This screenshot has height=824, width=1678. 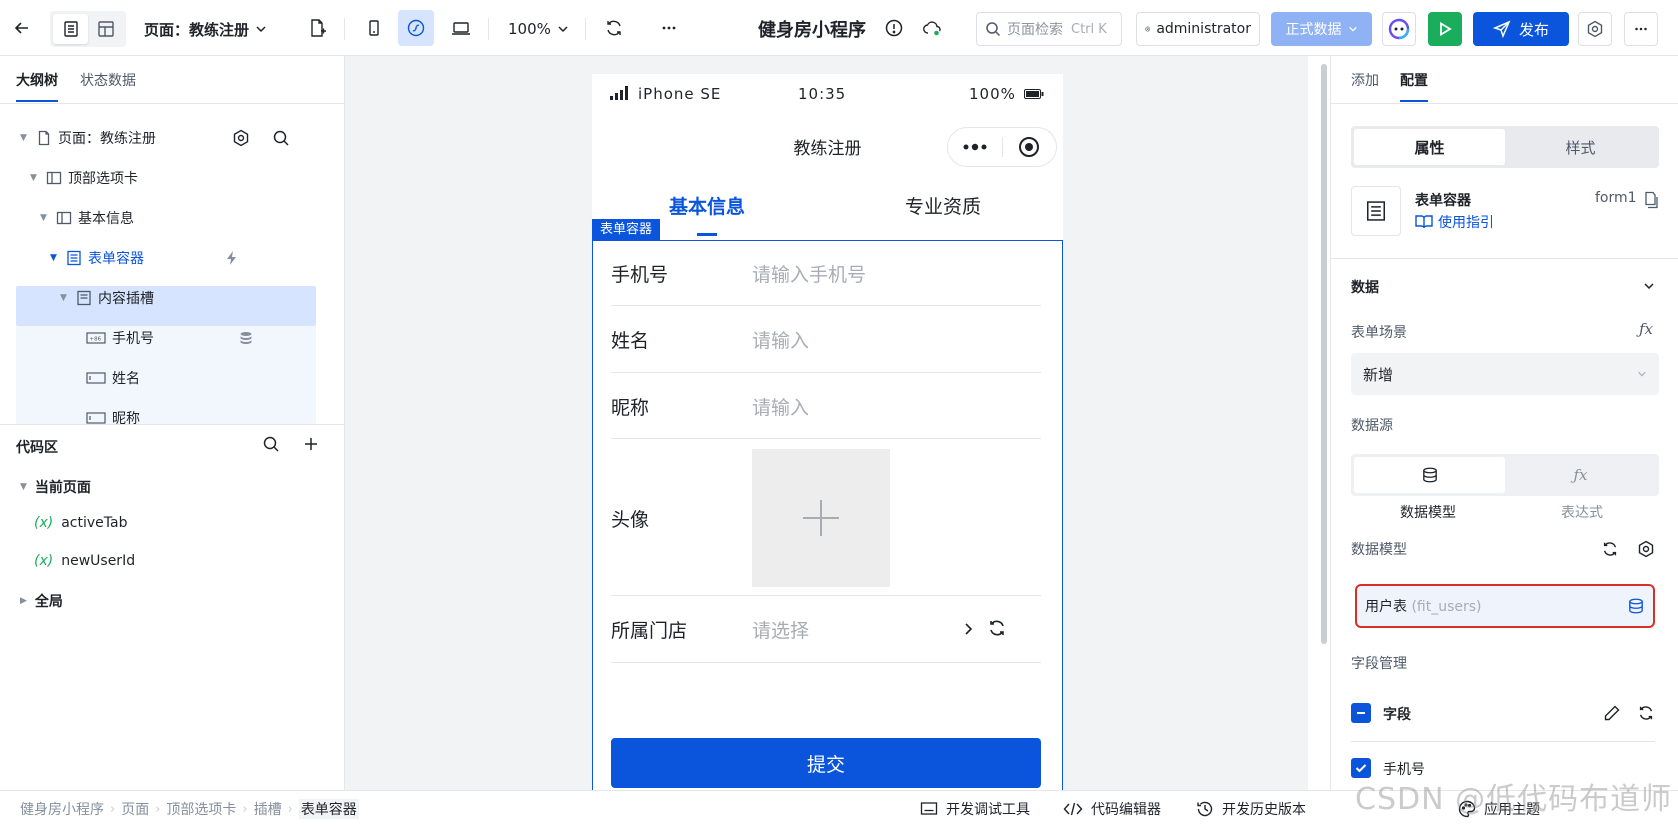 I want to click on expression-option-label: 表达式, so click(x=1582, y=512).